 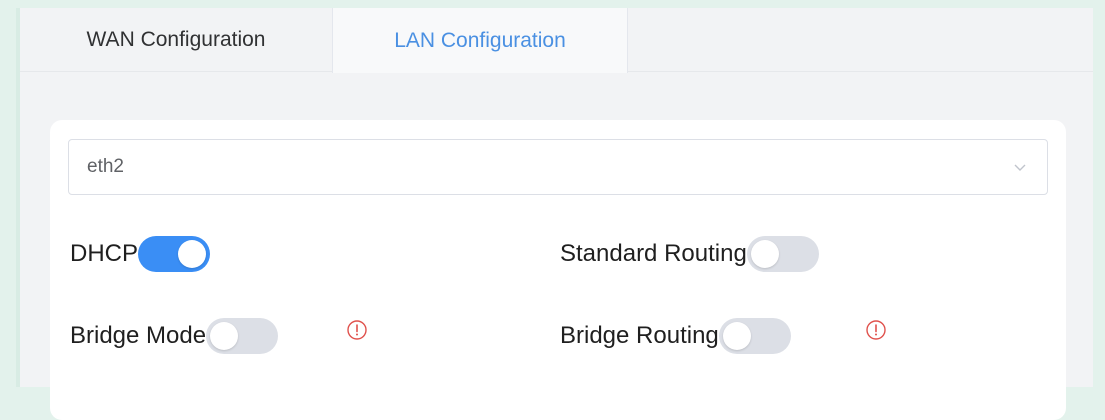 I want to click on standard-routing-switch-knob, so click(x=764, y=254).